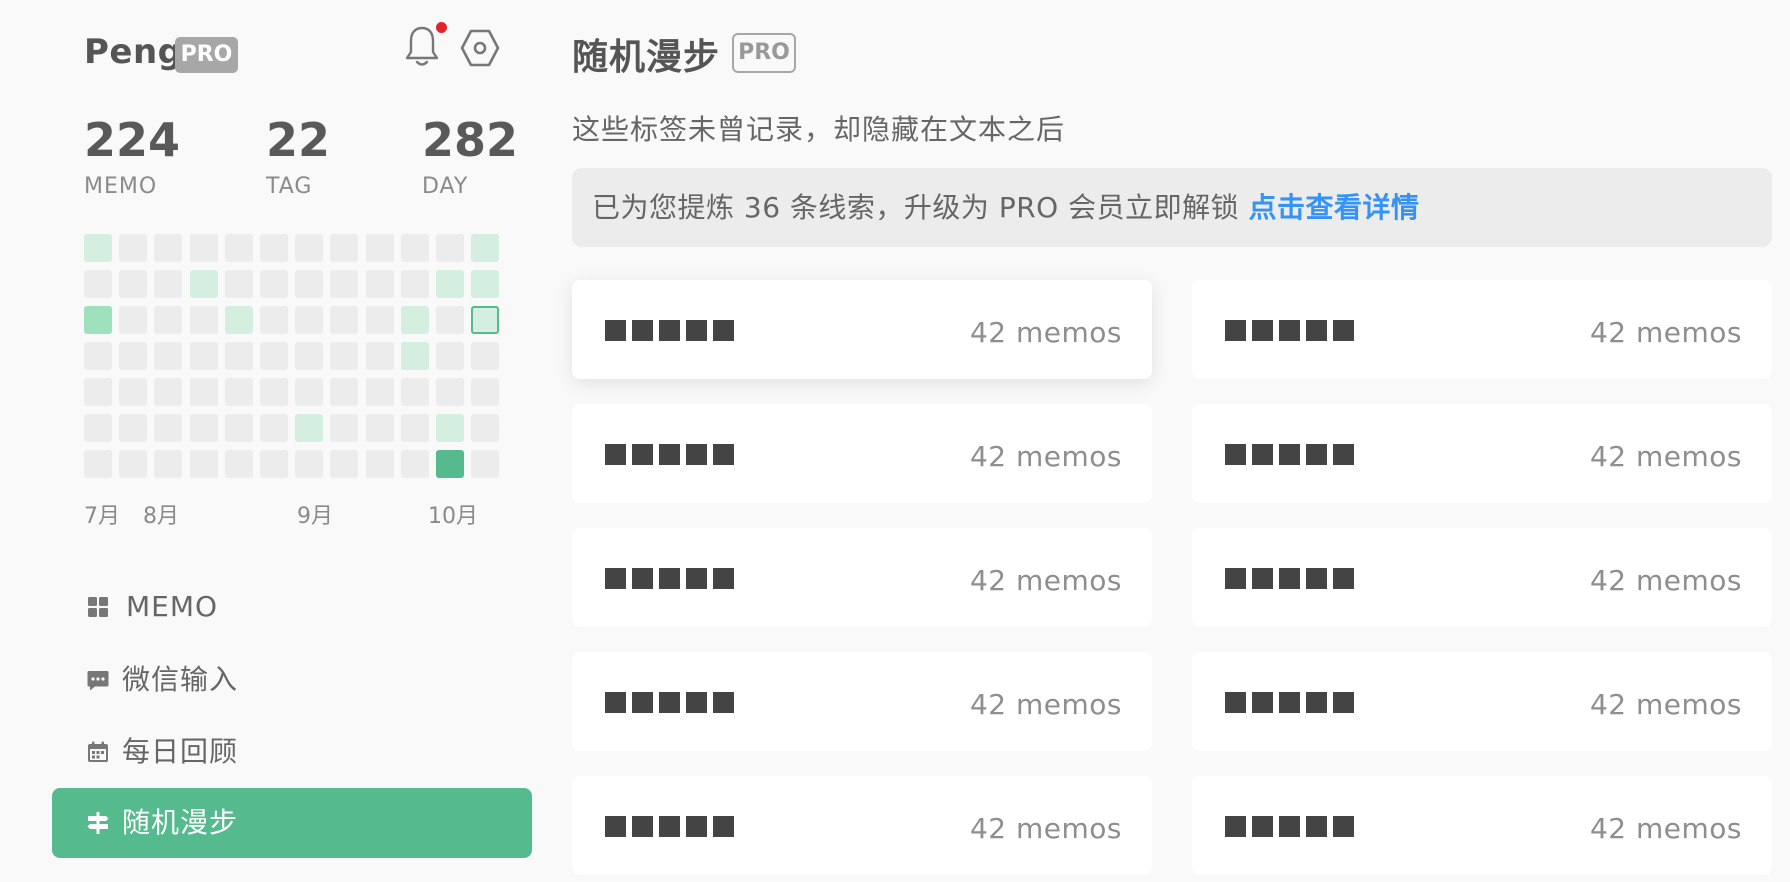  Describe the element at coordinates (480, 48) in the screenshot. I see `gear-icon` at that location.